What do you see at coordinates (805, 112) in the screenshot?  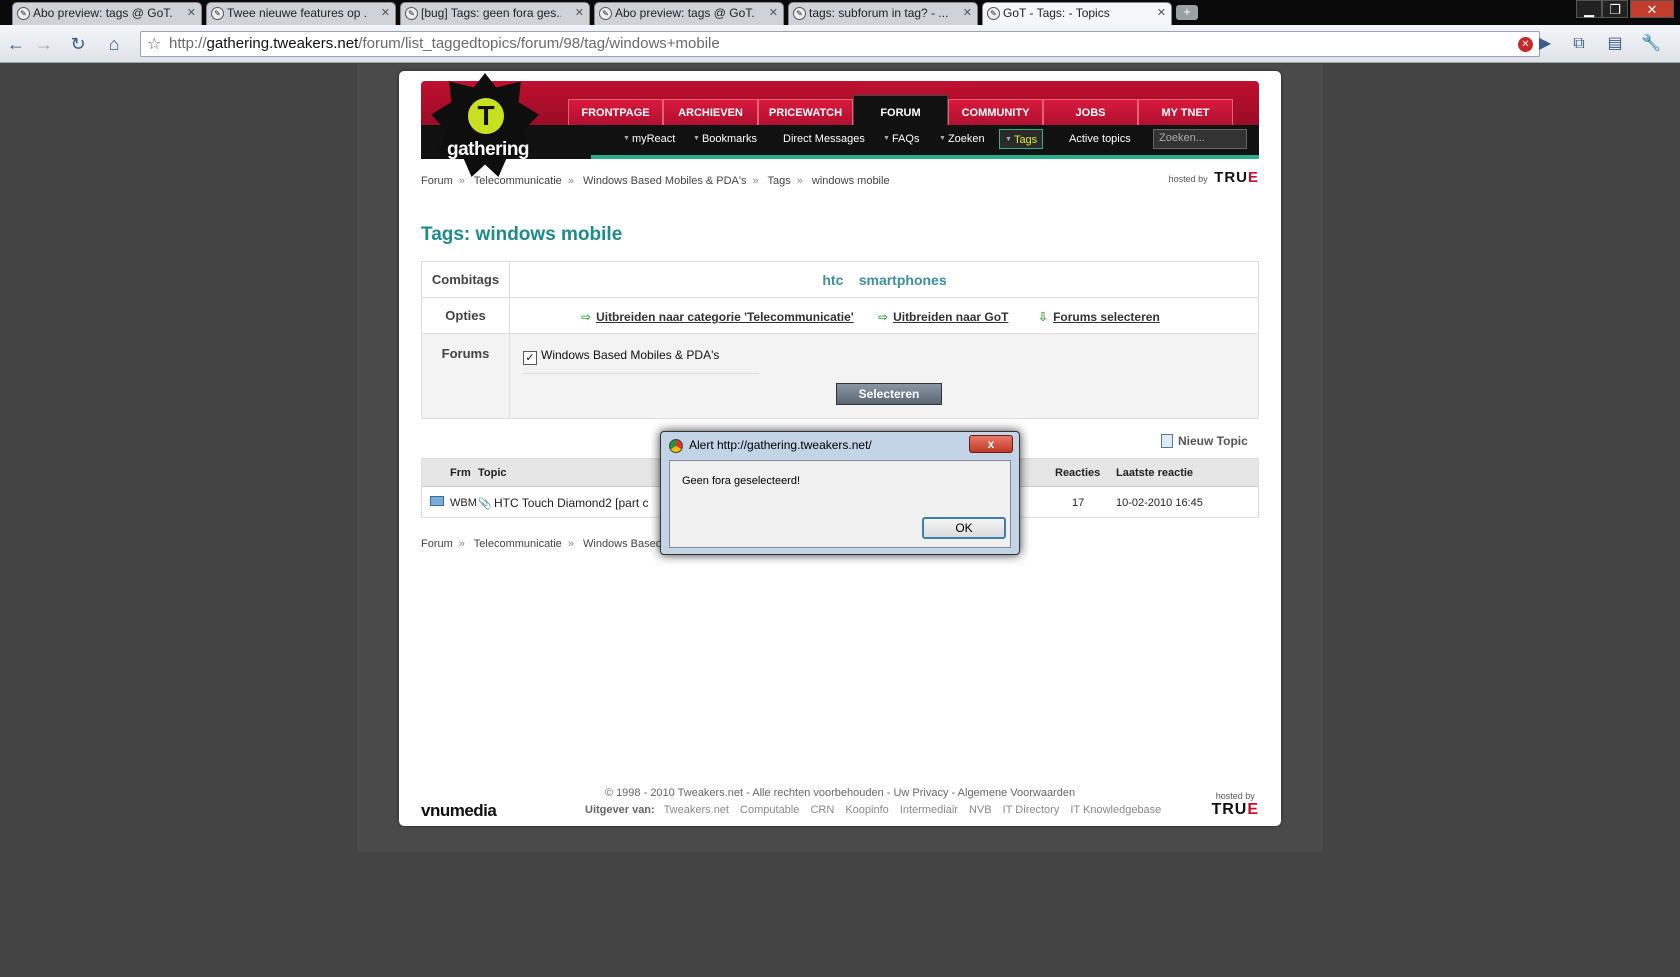 I see `main-nav-pricewatch: PRICEWATCH` at bounding box center [805, 112].